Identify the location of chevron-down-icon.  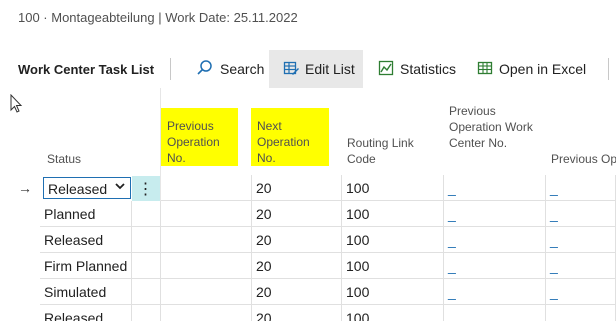
(120, 187).